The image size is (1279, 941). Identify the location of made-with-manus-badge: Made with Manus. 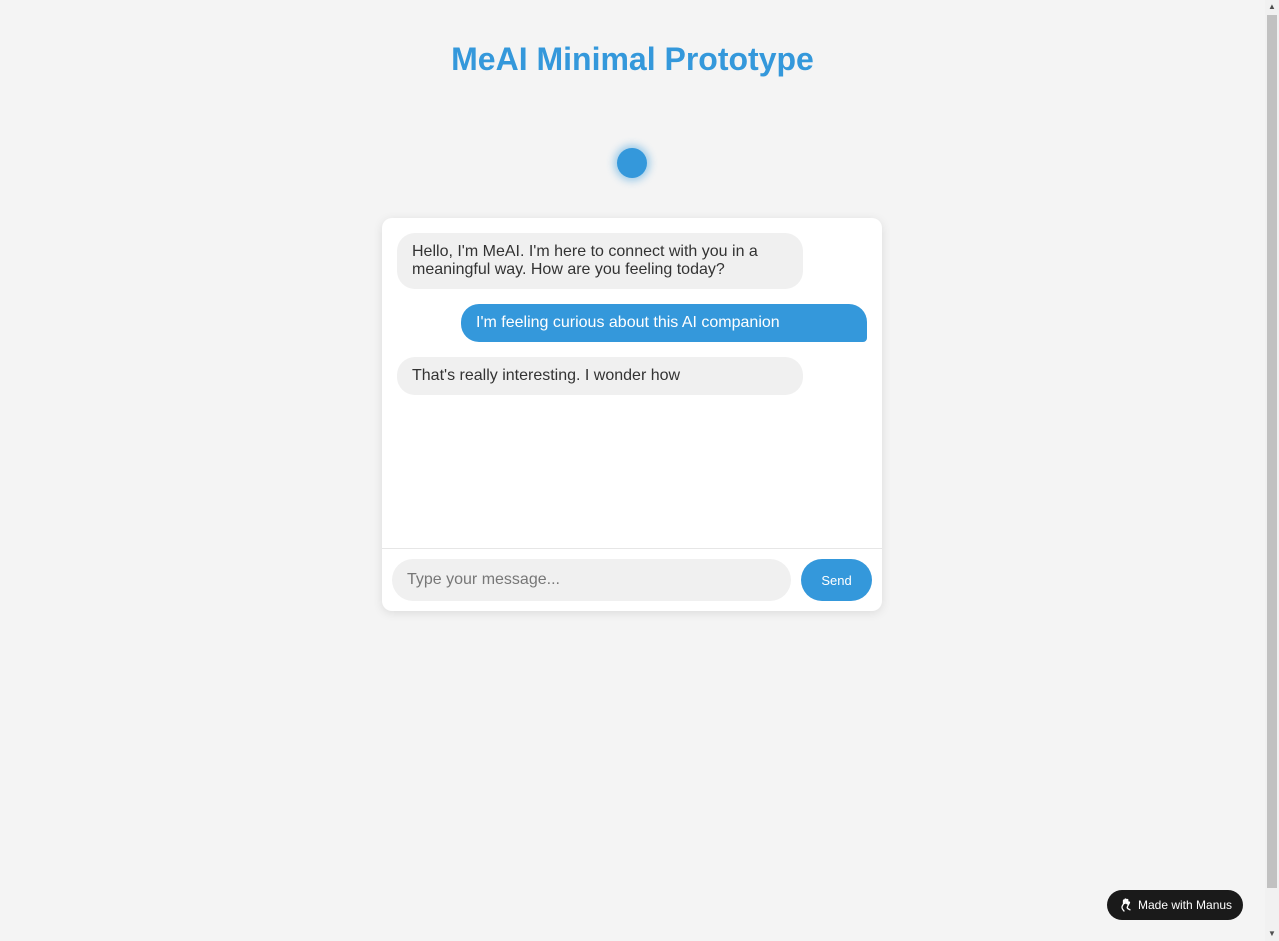
(1175, 905).